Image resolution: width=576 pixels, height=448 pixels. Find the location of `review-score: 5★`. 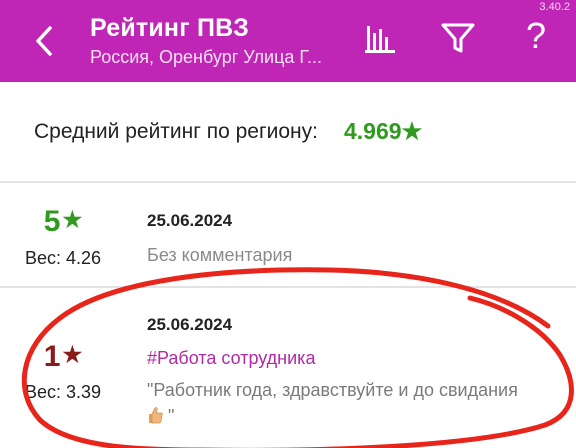

review-score: 5★ is located at coordinates (63, 222).